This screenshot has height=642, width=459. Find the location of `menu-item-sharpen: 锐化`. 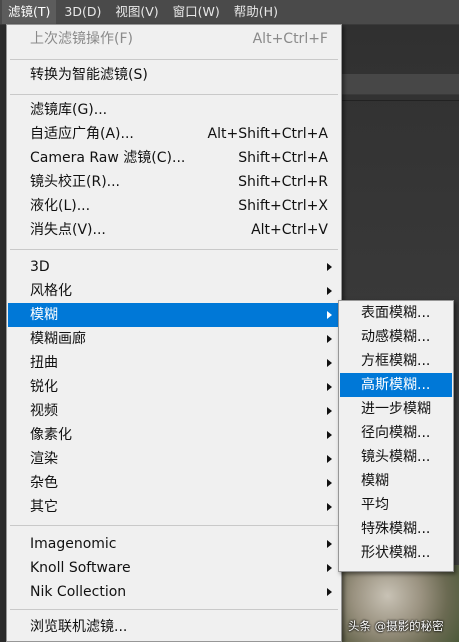

menu-item-sharpen: 锐化 is located at coordinates (174, 387).